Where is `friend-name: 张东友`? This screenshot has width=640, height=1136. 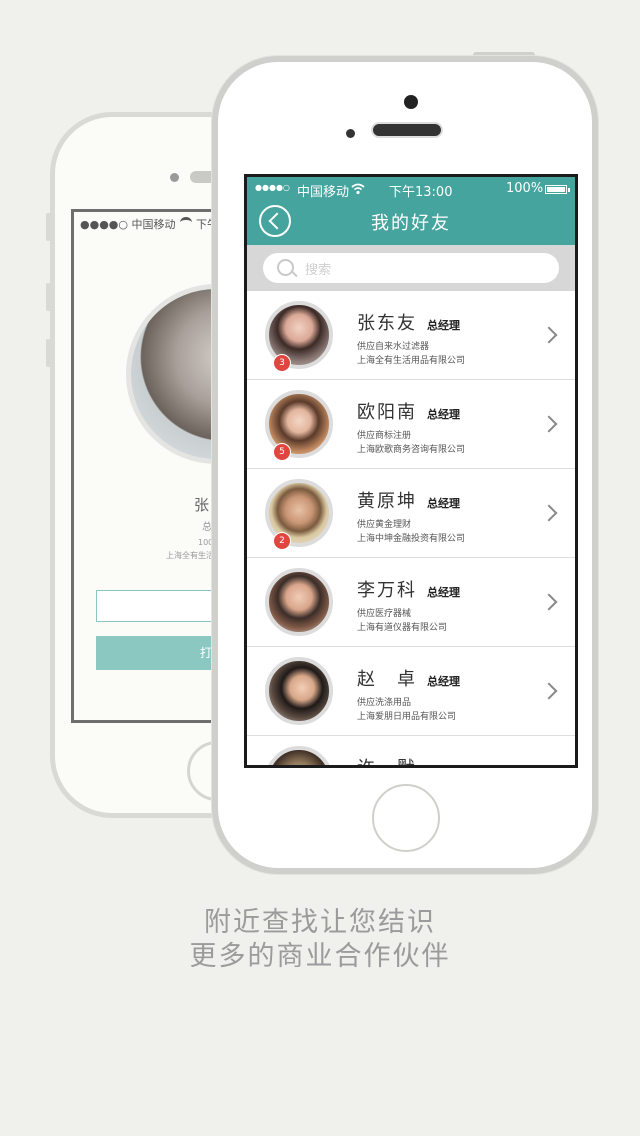
friend-name: 张东友 is located at coordinates (387, 323).